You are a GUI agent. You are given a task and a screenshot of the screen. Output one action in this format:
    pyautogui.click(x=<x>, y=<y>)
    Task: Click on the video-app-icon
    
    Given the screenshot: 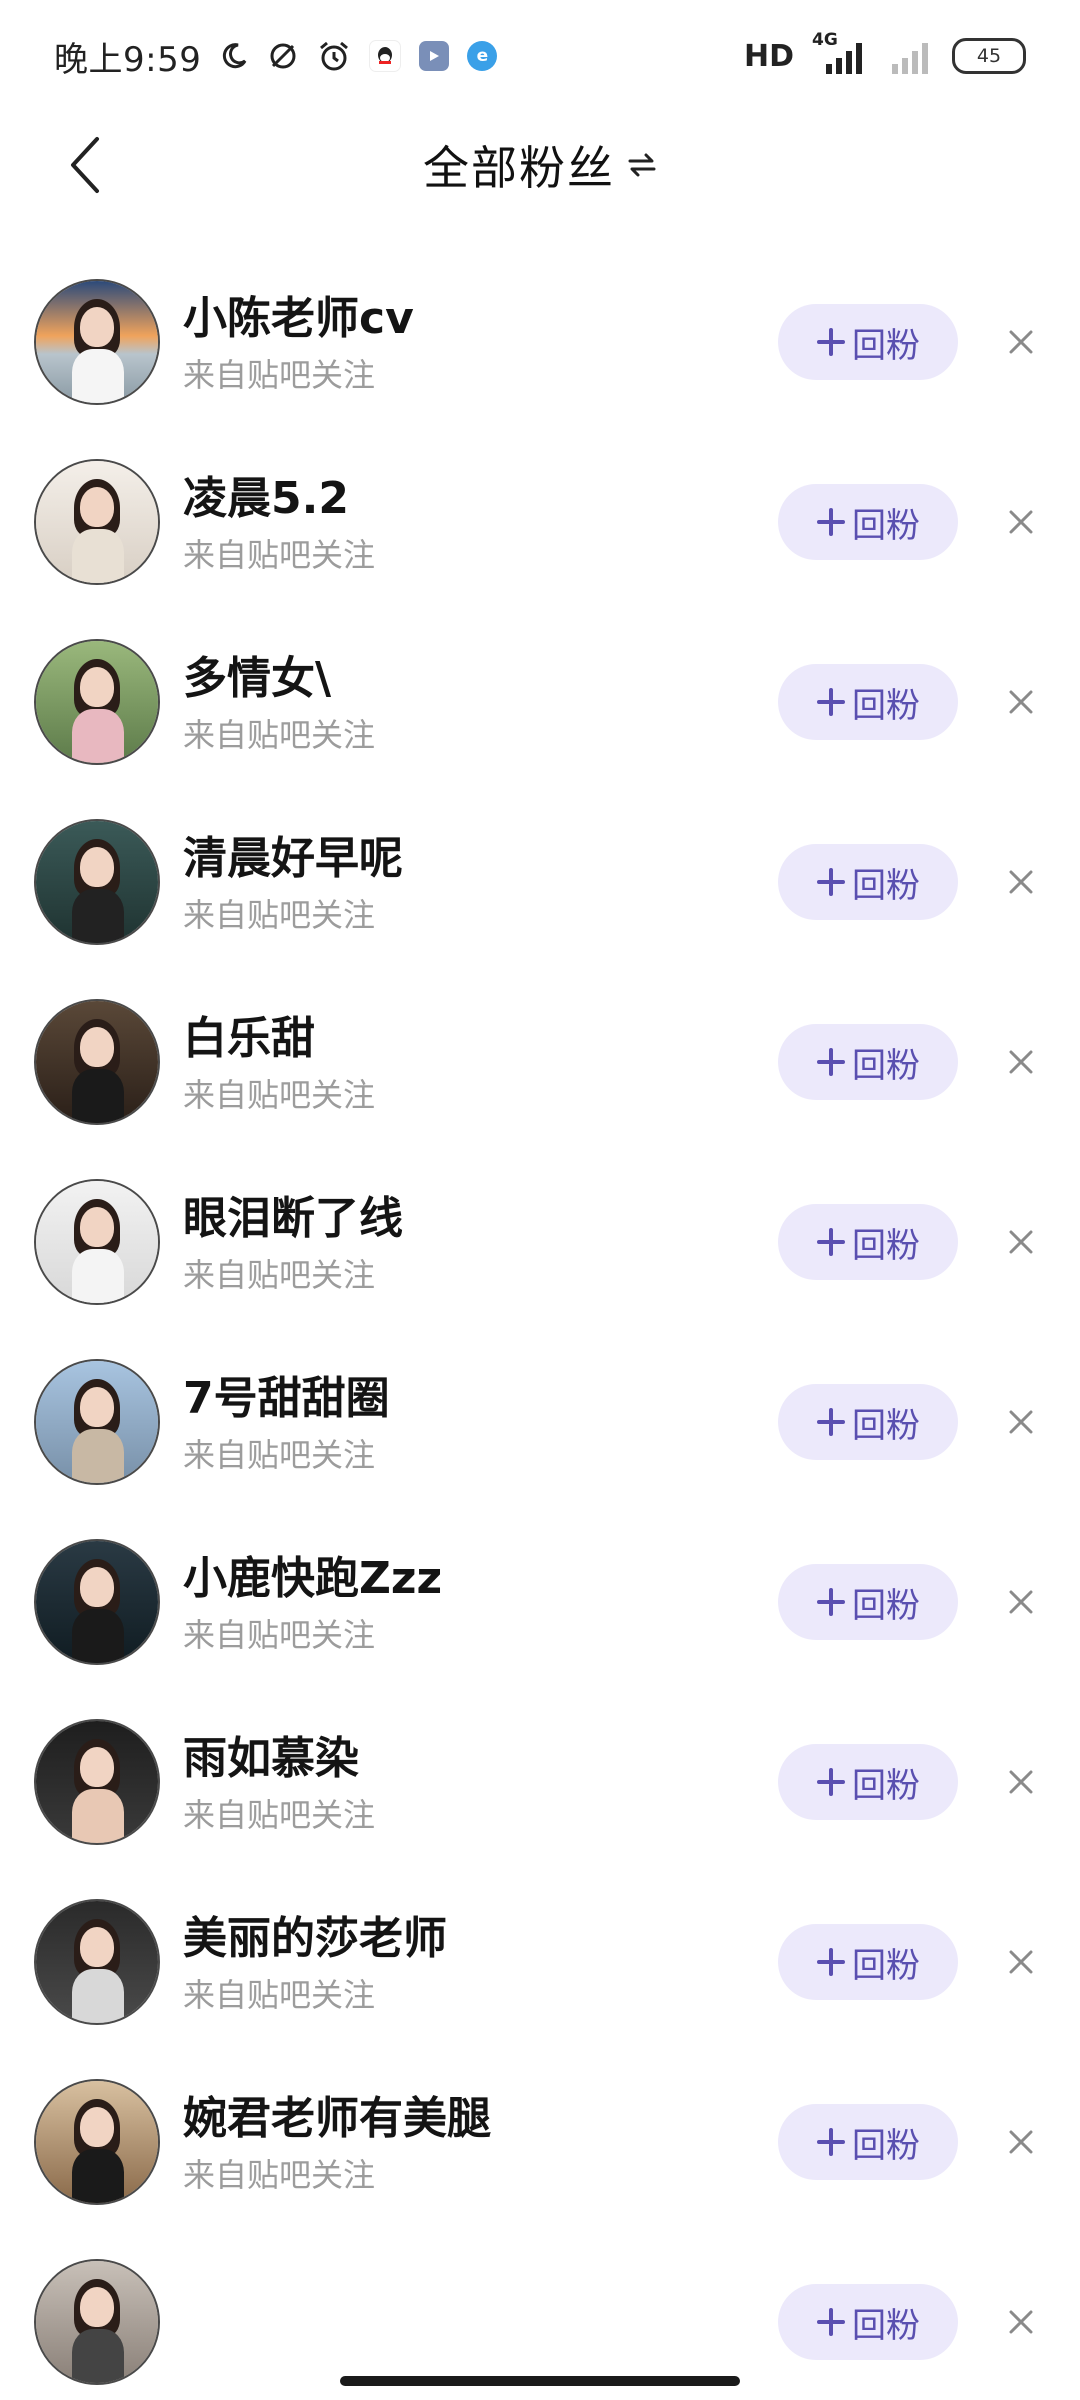 What is the action you would take?
    pyautogui.click(x=434, y=56)
    